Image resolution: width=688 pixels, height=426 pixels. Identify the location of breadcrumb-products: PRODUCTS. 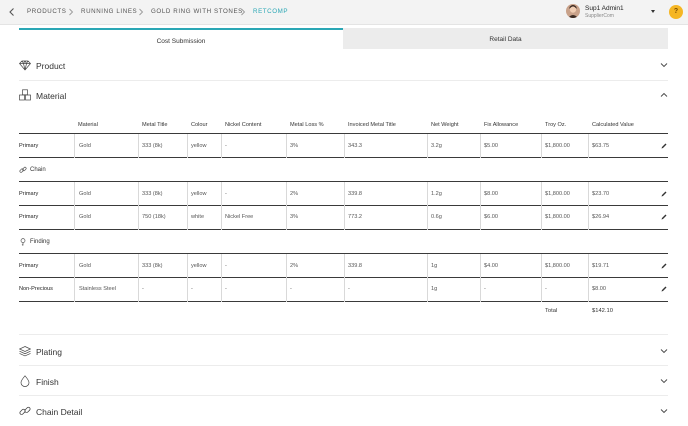
(47, 11).